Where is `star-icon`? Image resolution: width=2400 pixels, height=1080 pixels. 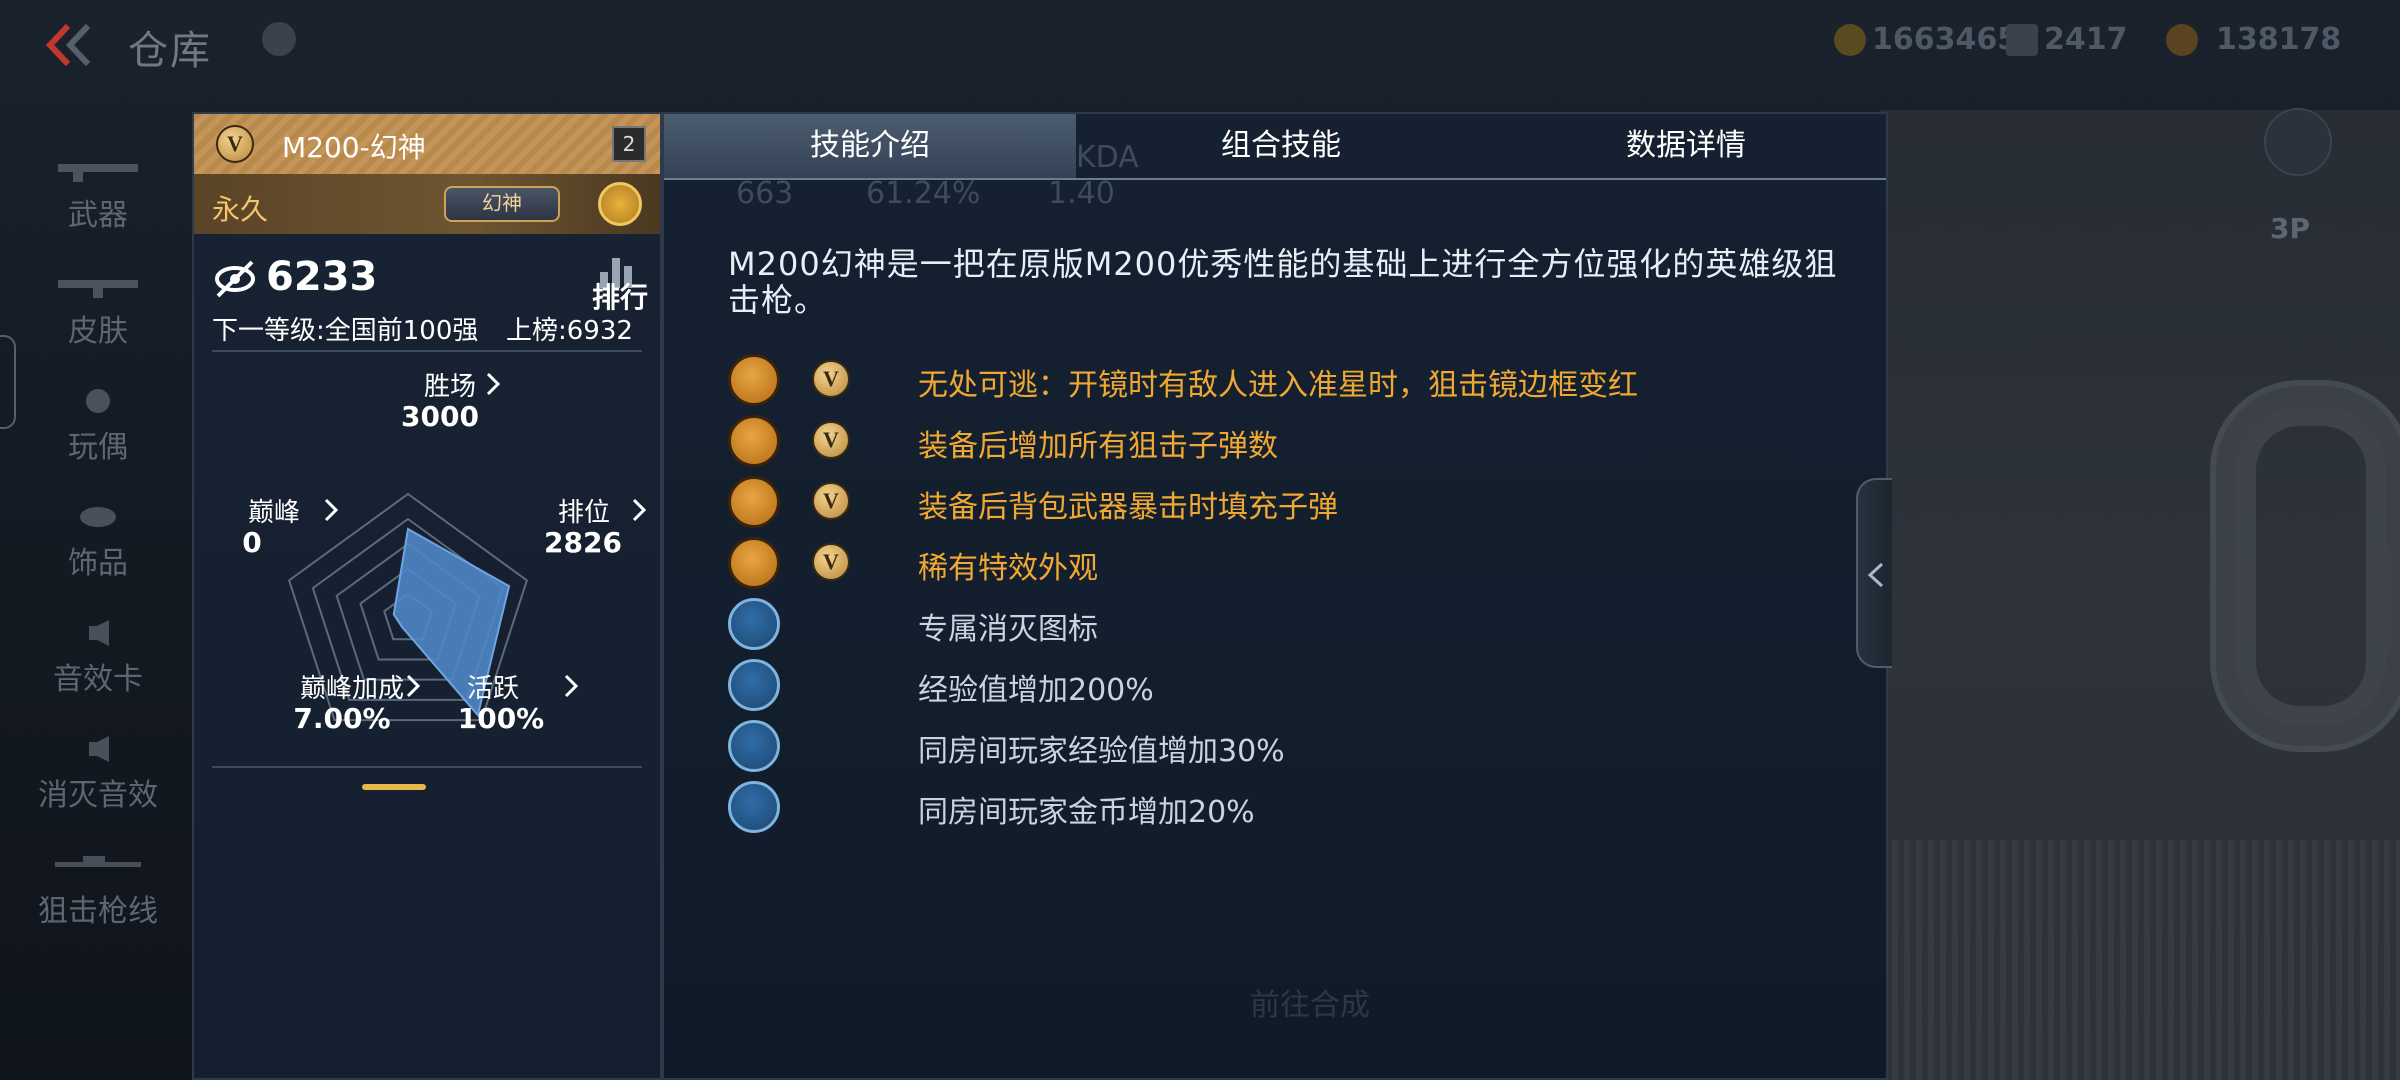 star-icon is located at coordinates (754, 563).